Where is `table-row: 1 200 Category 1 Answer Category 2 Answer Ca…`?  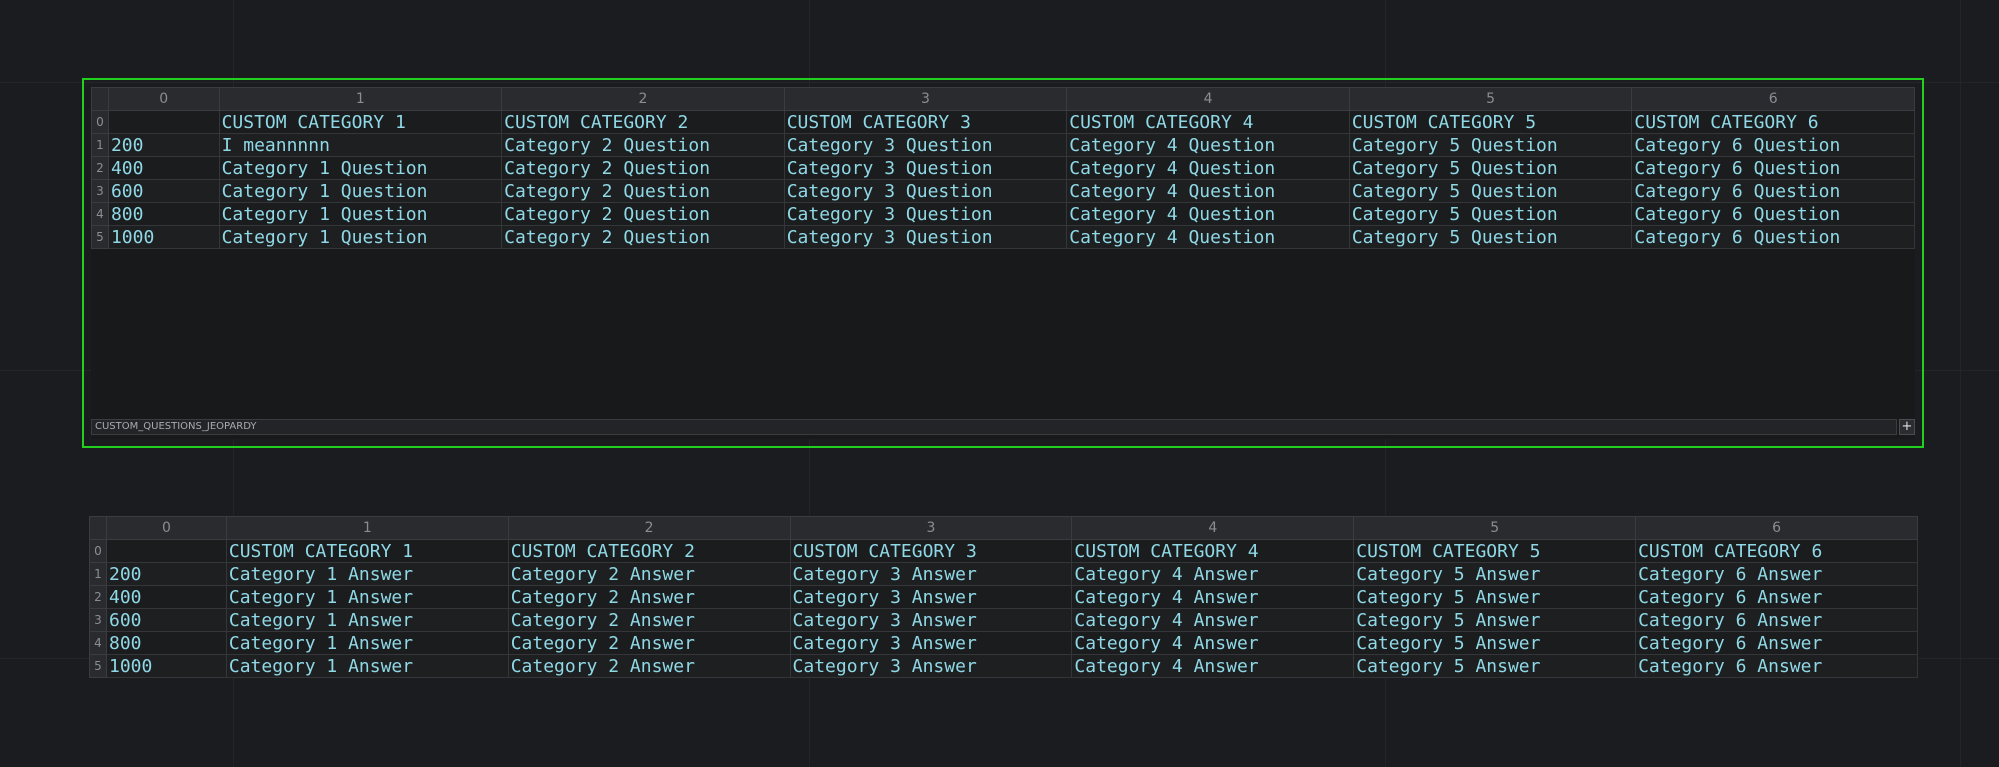
table-row: 1 200 Category 1 Answer Category 2 Answer Ca… is located at coordinates (1003, 574).